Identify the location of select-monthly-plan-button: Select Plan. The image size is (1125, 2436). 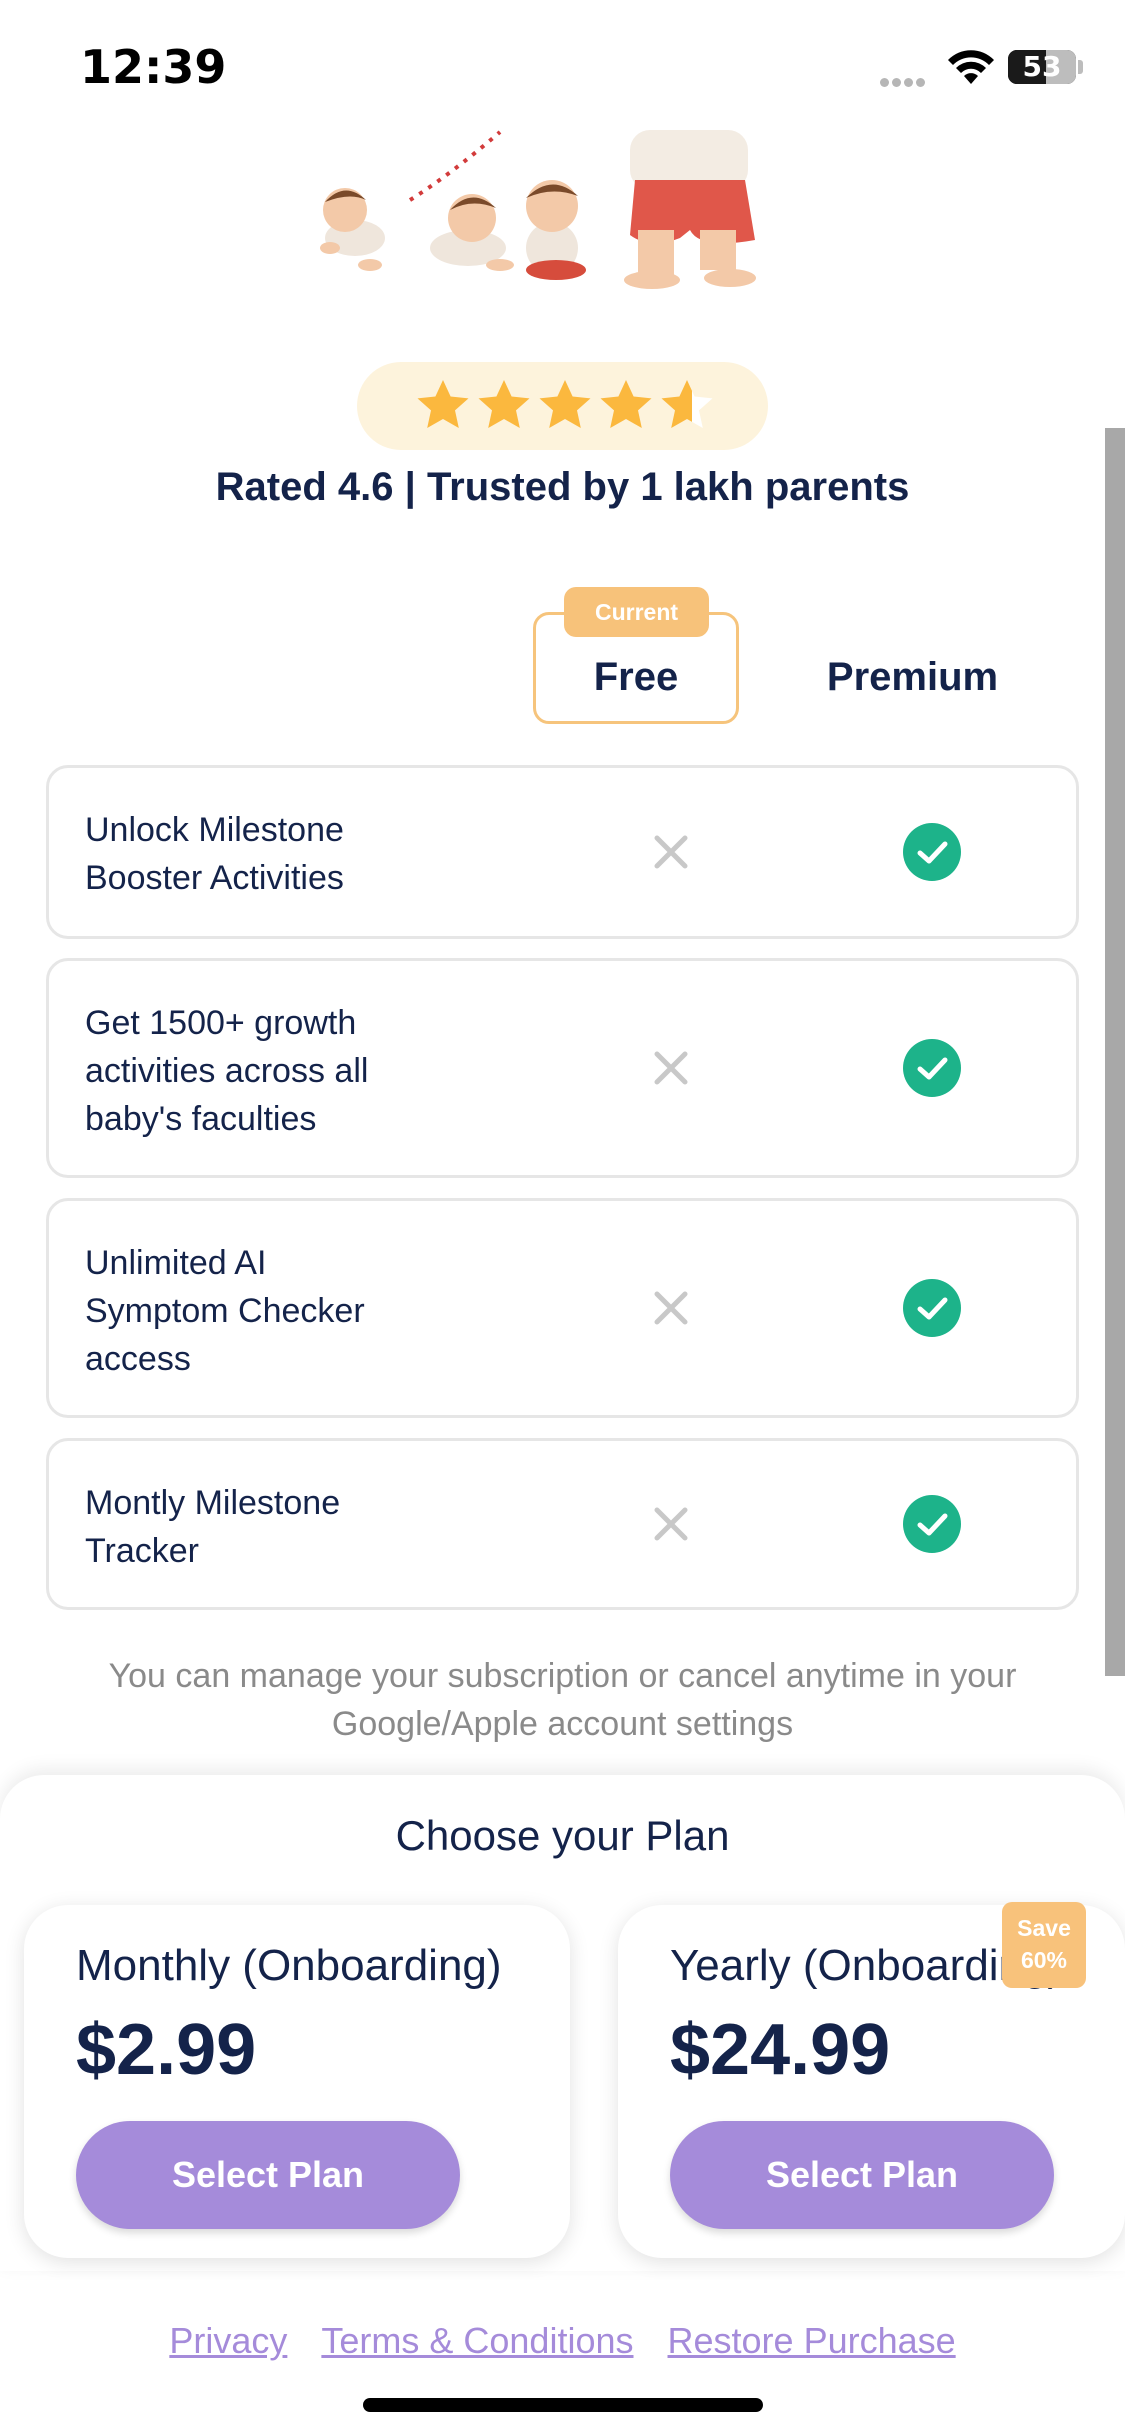
(268, 2175).